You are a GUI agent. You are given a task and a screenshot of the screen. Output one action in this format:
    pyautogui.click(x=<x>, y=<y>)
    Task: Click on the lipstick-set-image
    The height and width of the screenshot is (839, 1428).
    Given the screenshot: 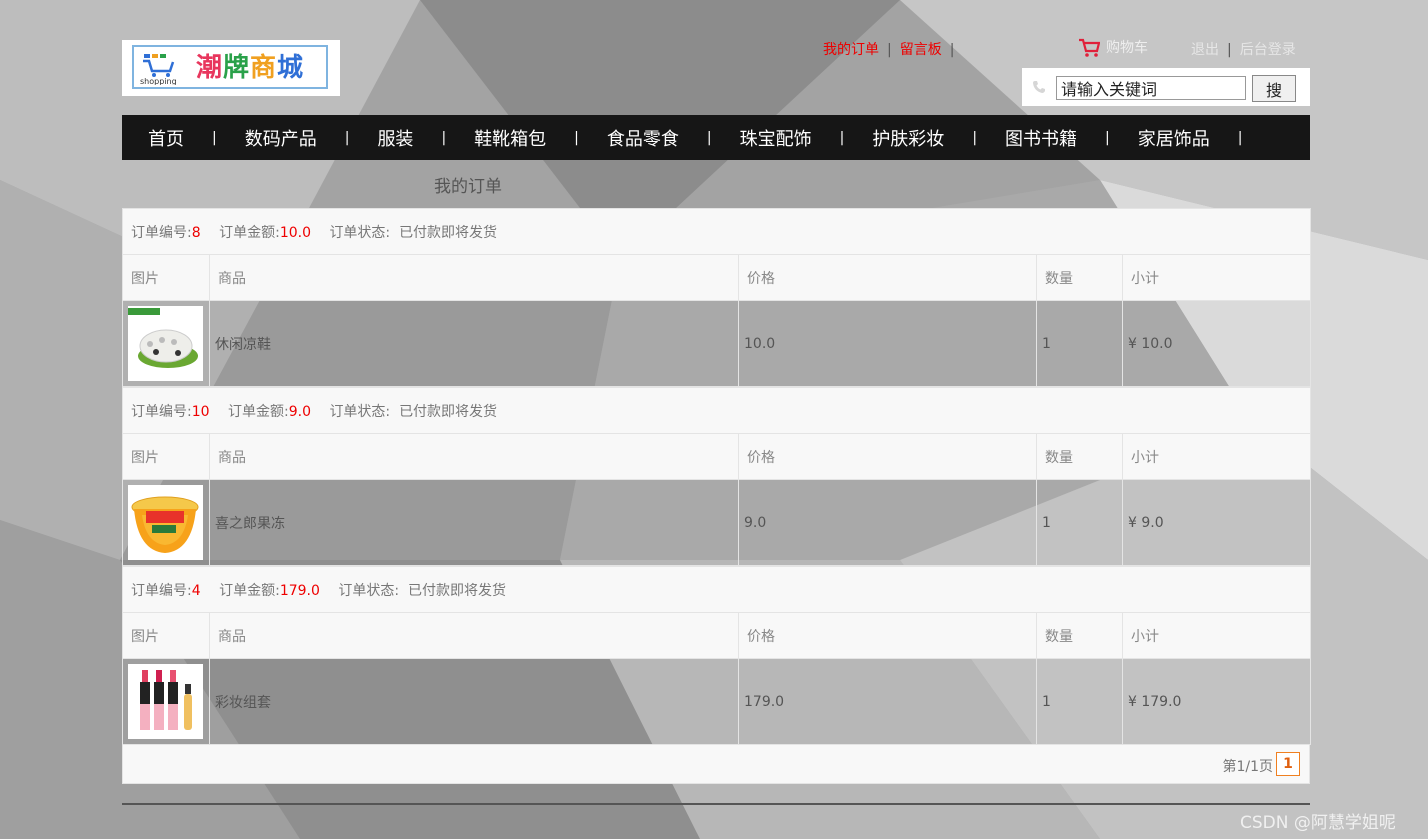 What is the action you would take?
    pyautogui.click(x=165, y=701)
    